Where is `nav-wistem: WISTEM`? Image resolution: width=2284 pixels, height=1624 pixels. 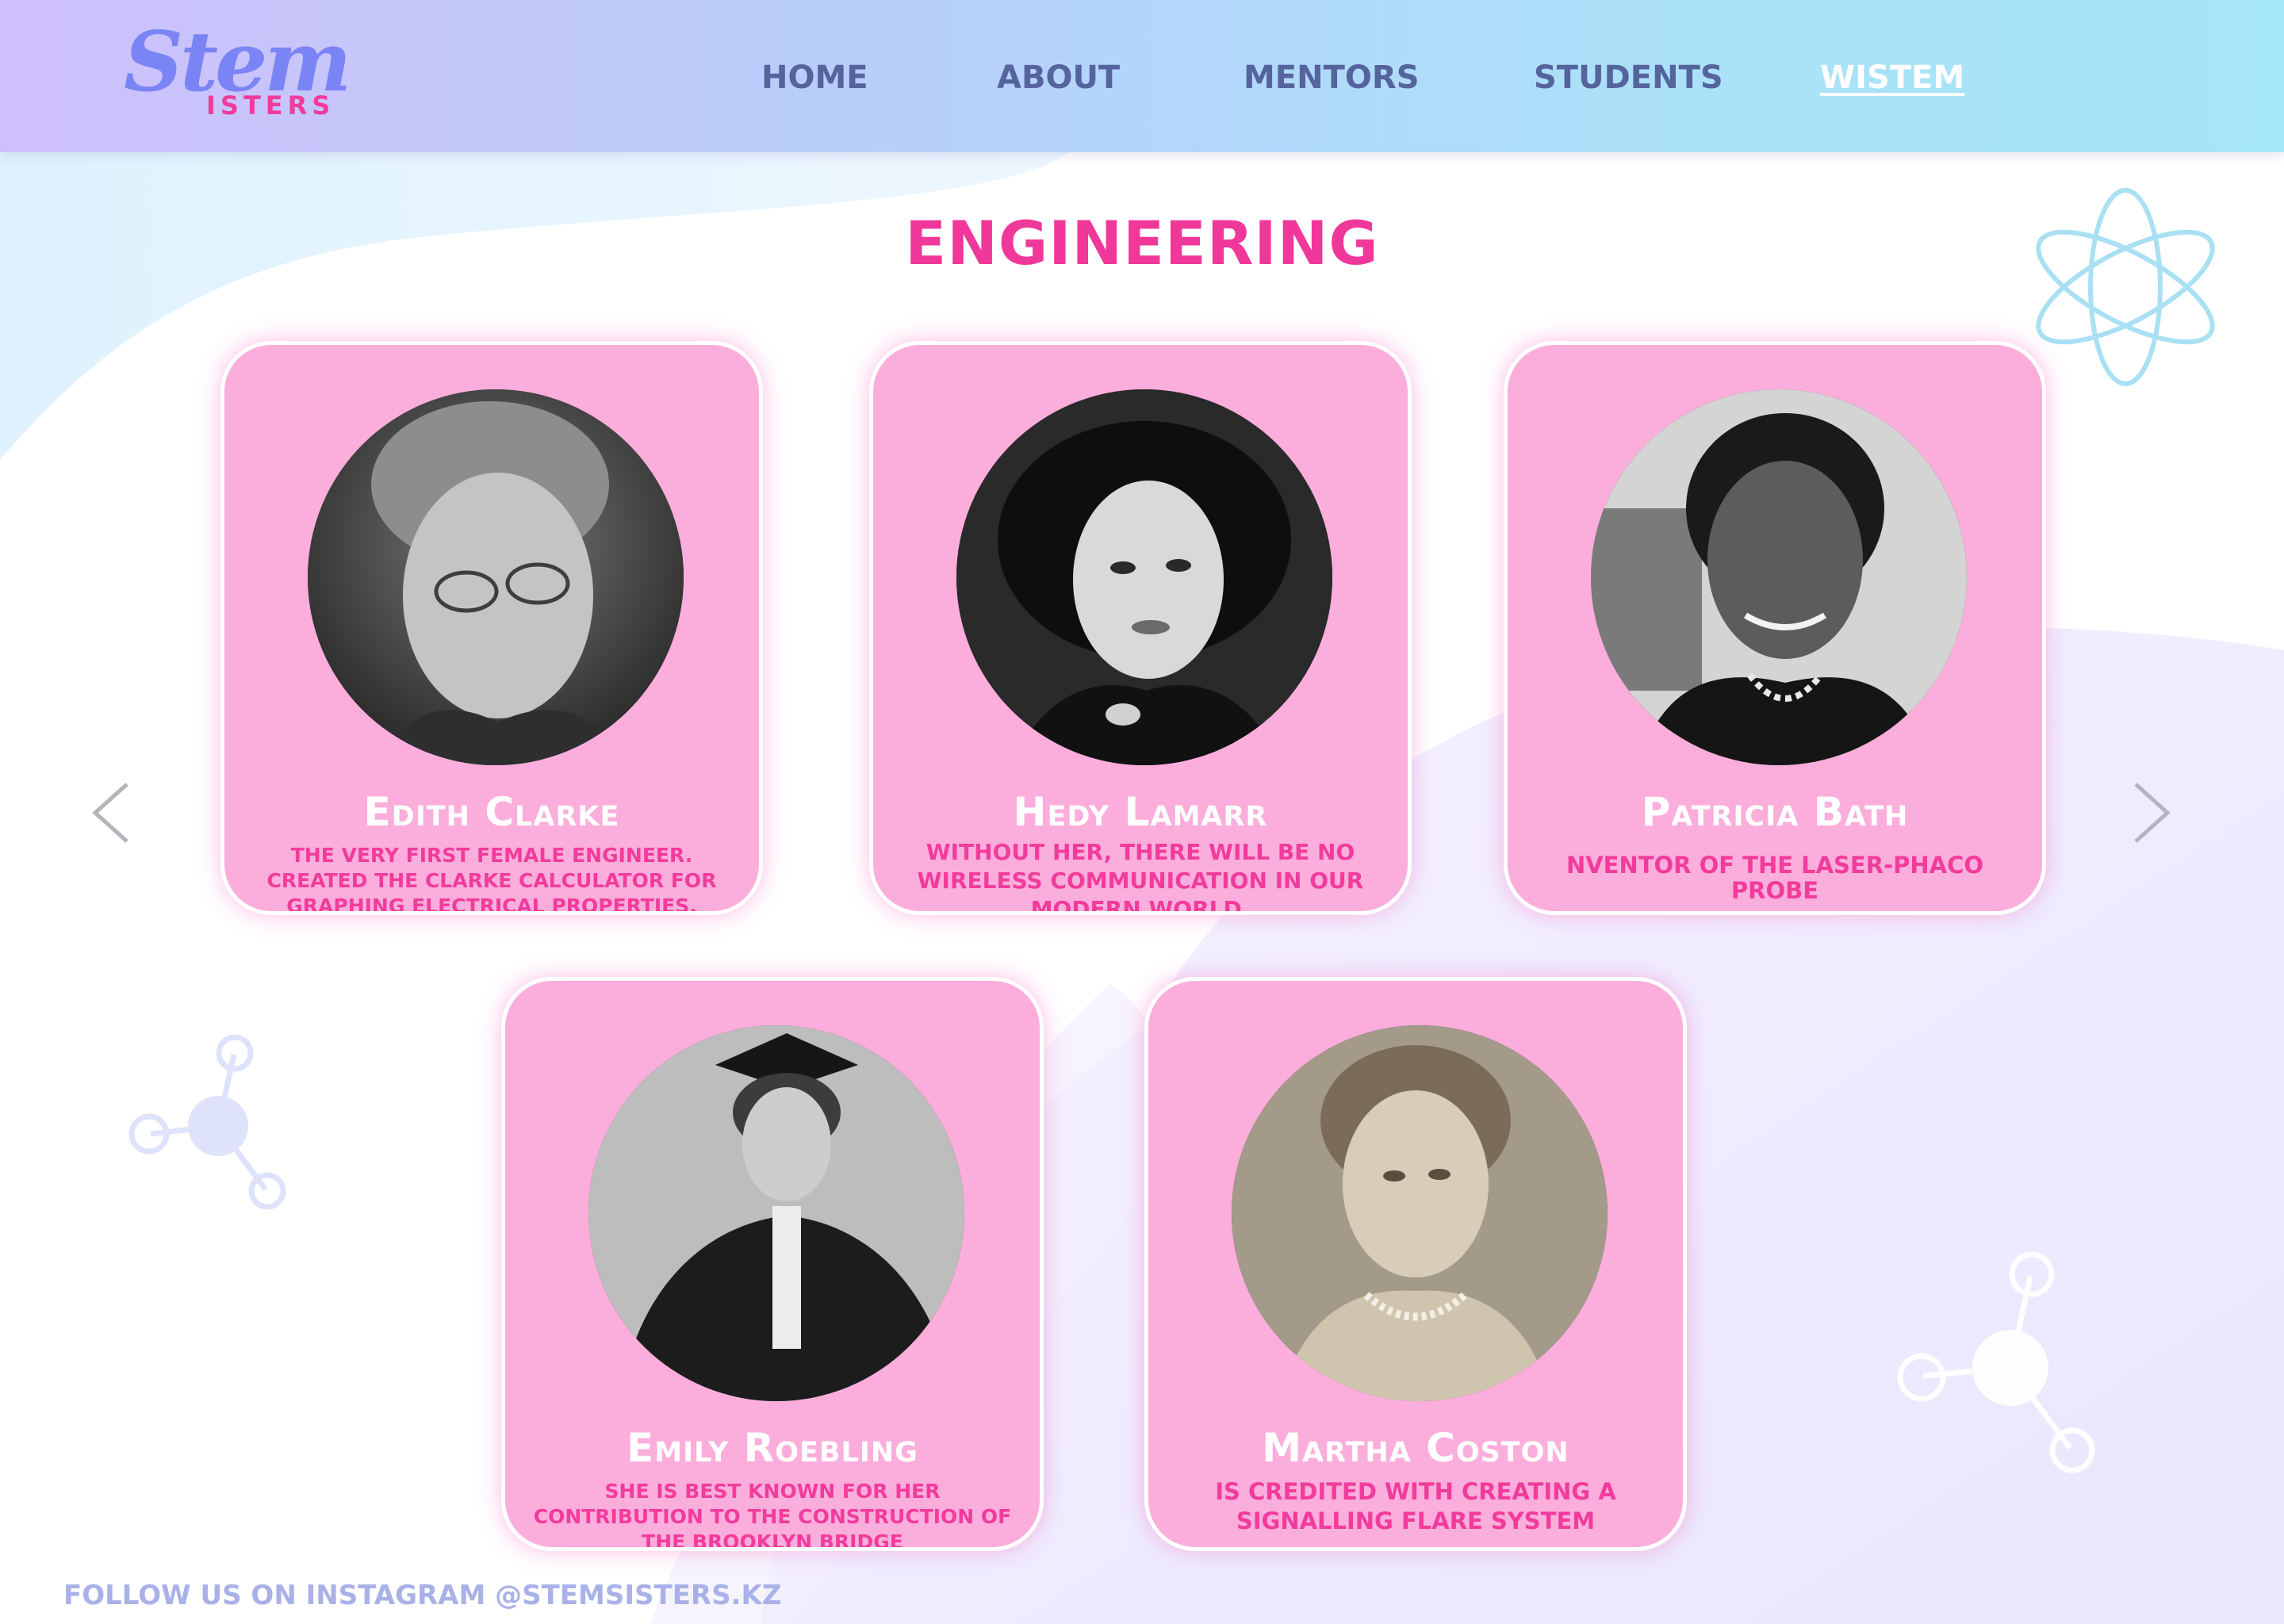
nav-wistem: WISTEM is located at coordinates (1892, 78).